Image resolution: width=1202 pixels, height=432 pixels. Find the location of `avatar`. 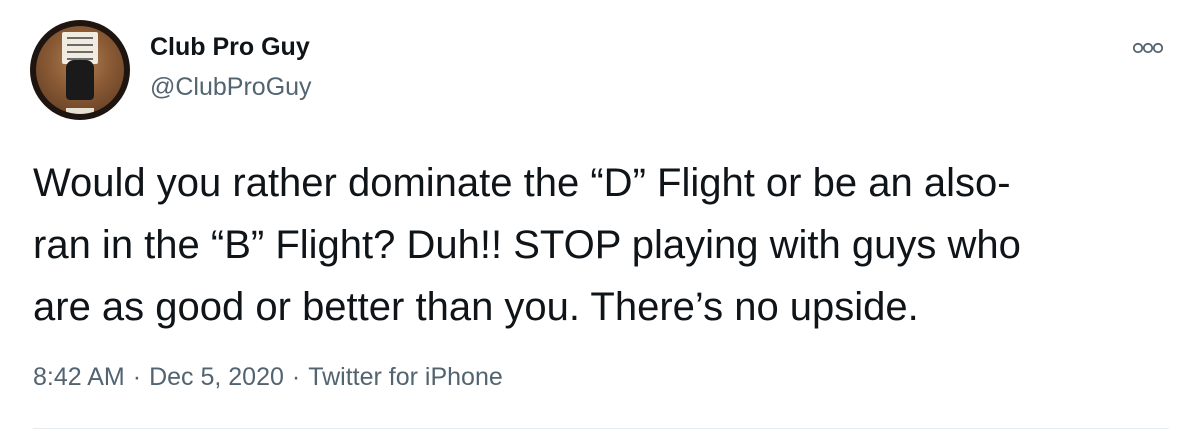

avatar is located at coordinates (80, 70).